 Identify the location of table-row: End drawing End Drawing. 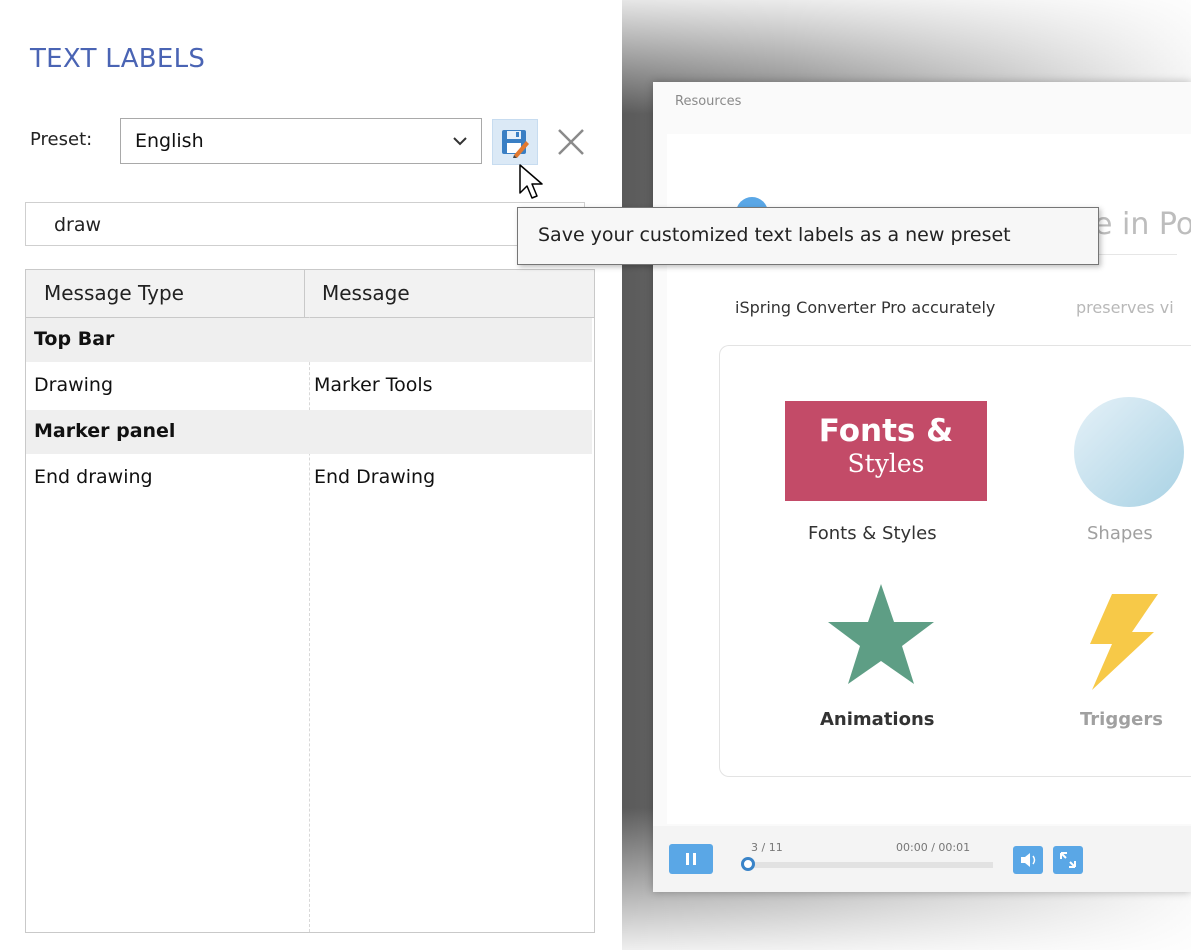
(309, 478).